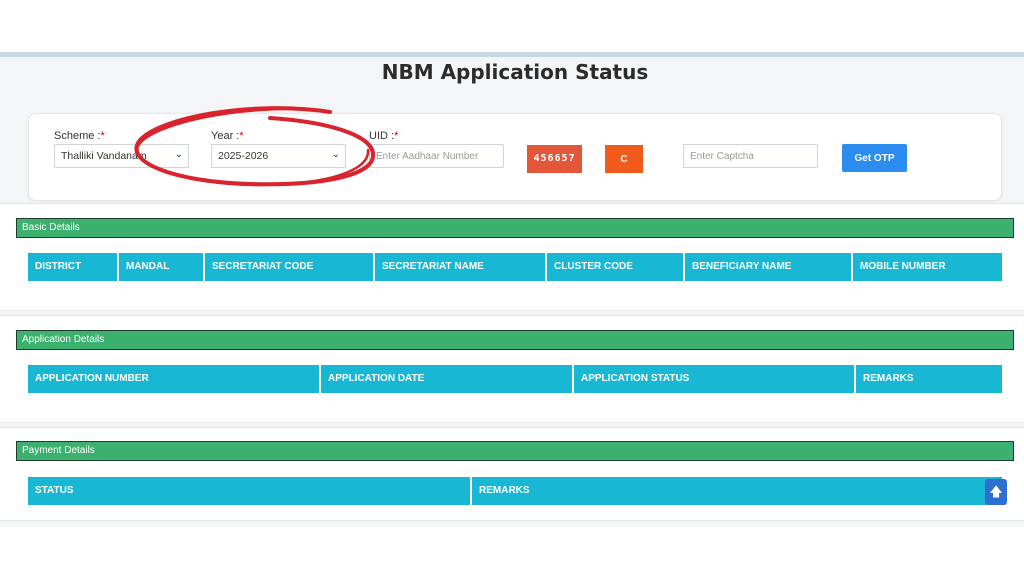  Describe the element at coordinates (769, 267) in the screenshot. I see `column-header: BENEFICIARY NAME` at that location.